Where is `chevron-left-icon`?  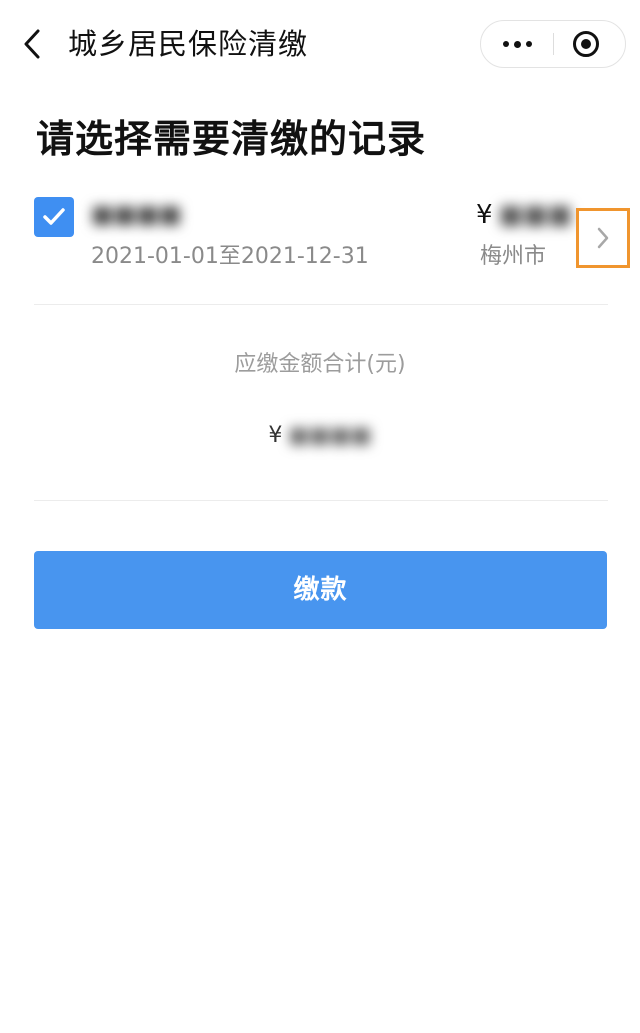
chevron-left-icon is located at coordinates (32, 44).